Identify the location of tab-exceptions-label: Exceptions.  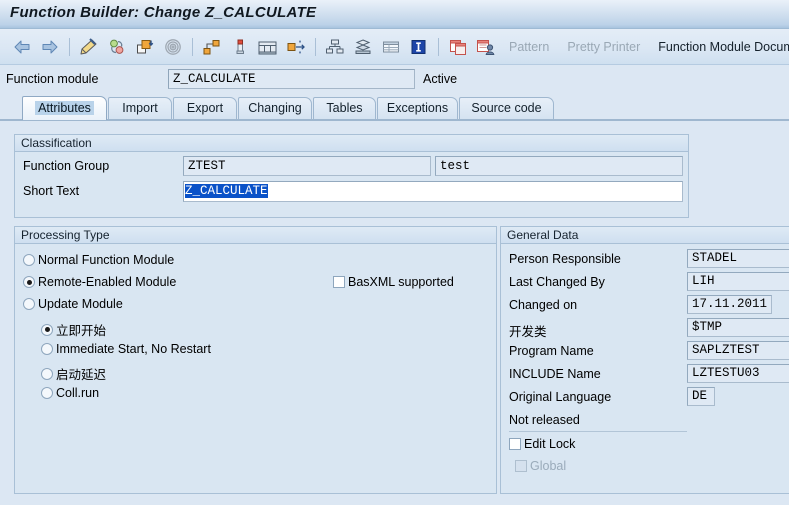
(417, 108).